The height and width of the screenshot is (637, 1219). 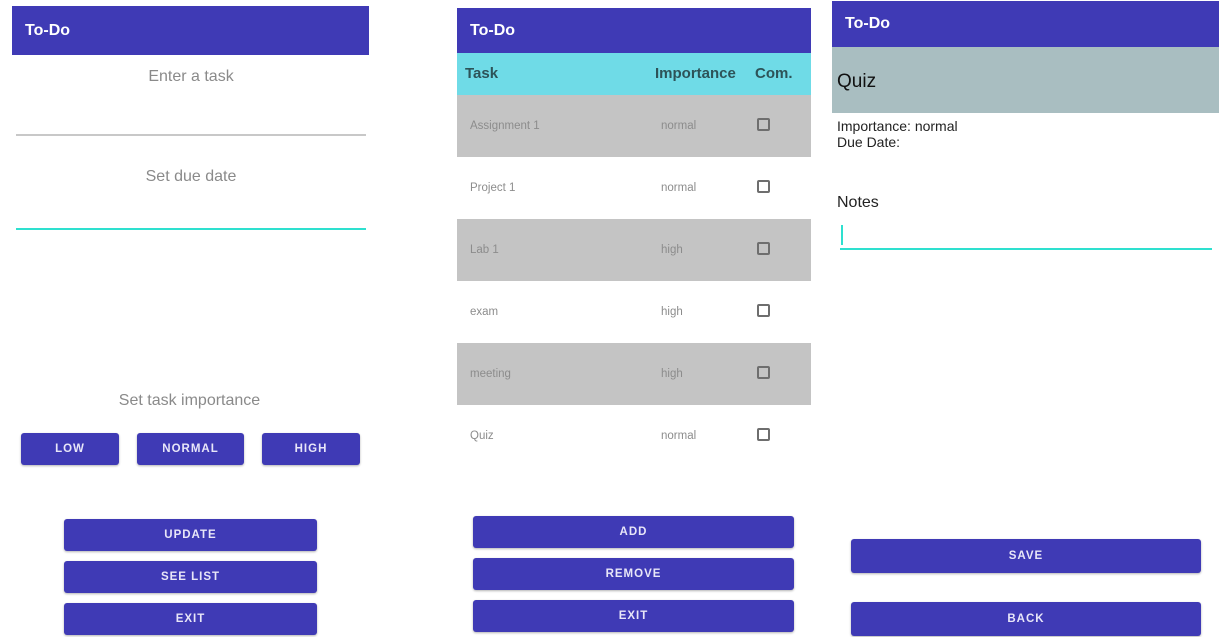 What do you see at coordinates (1026, 619) in the screenshot?
I see `back-button: BACK` at bounding box center [1026, 619].